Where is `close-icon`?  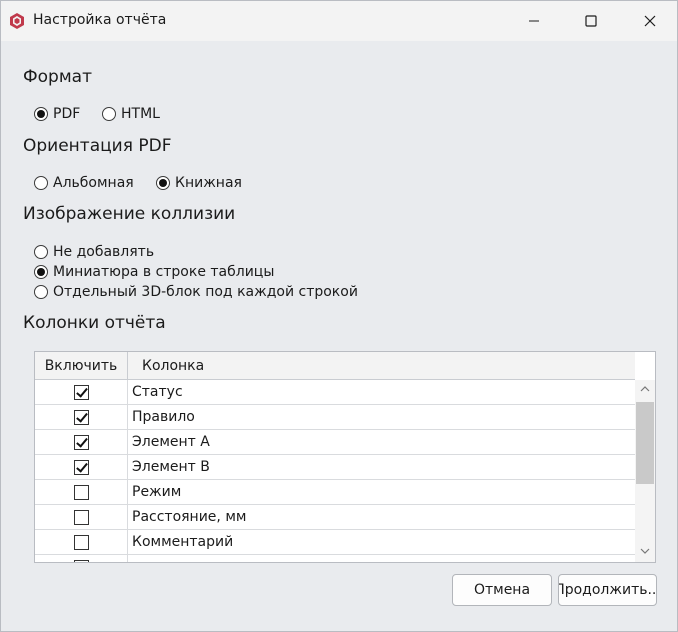
close-icon is located at coordinates (650, 21).